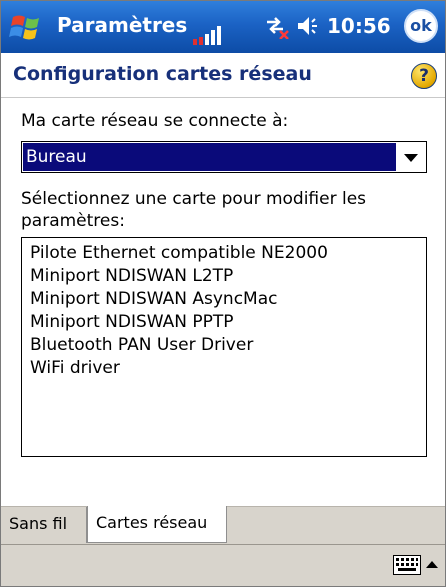  I want to click on dropdown-selected-value: Bureau, so click(209, 157).